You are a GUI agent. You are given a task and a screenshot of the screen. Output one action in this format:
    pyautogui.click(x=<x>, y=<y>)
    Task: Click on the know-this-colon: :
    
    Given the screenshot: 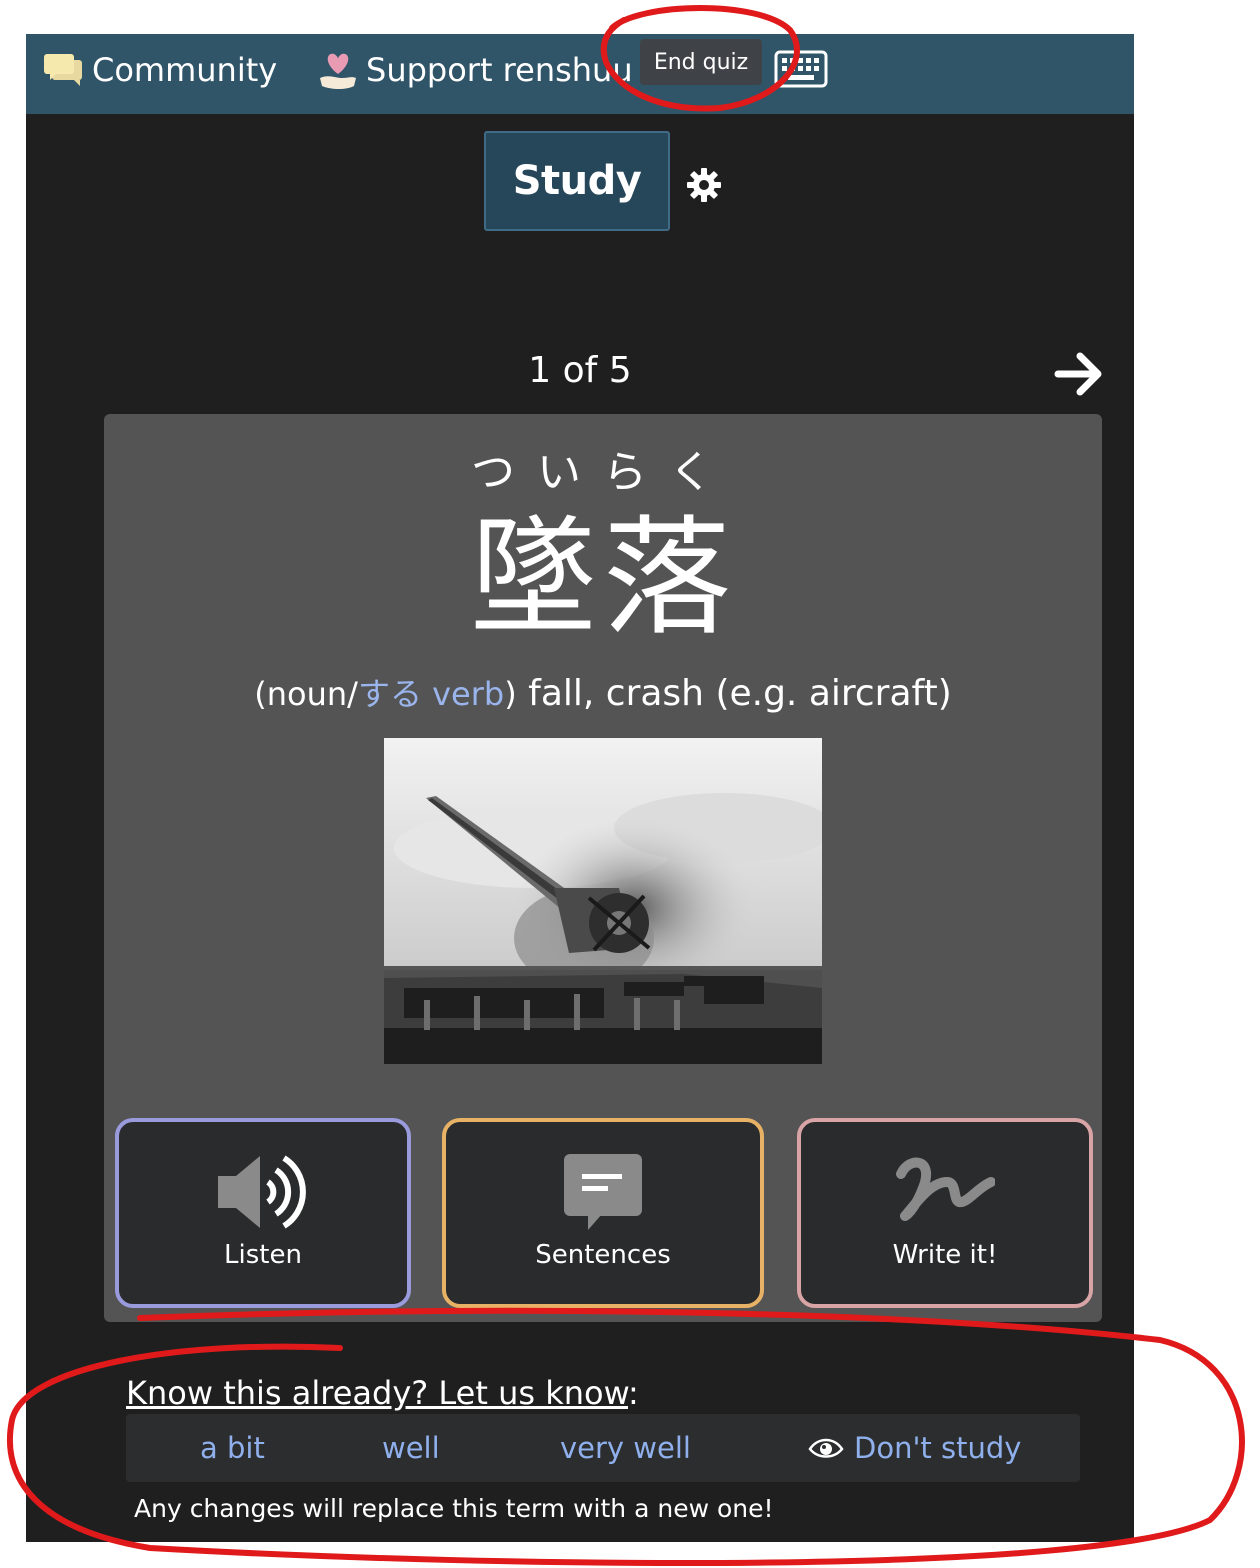 What is the action you would take?
    pyautogui.click(x=633, y=1393)
    